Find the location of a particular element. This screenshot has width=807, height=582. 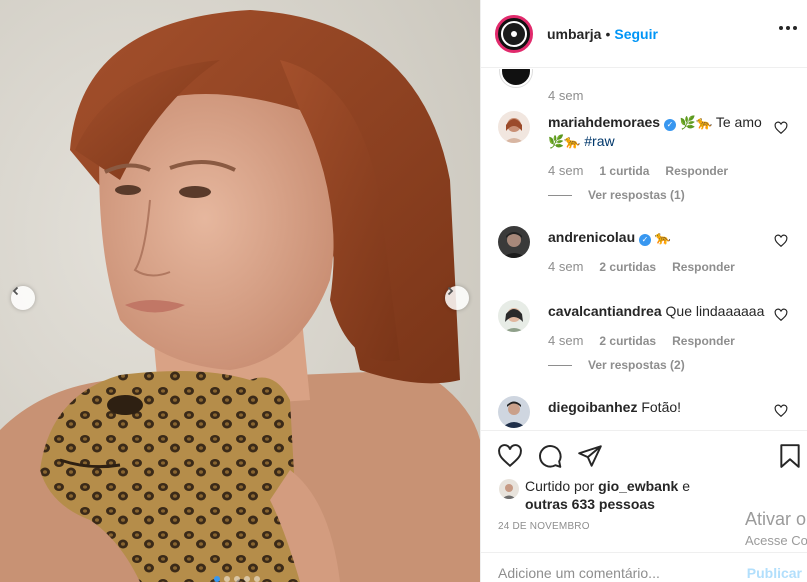

carousel-indicator is located at coordinates (237, 579).